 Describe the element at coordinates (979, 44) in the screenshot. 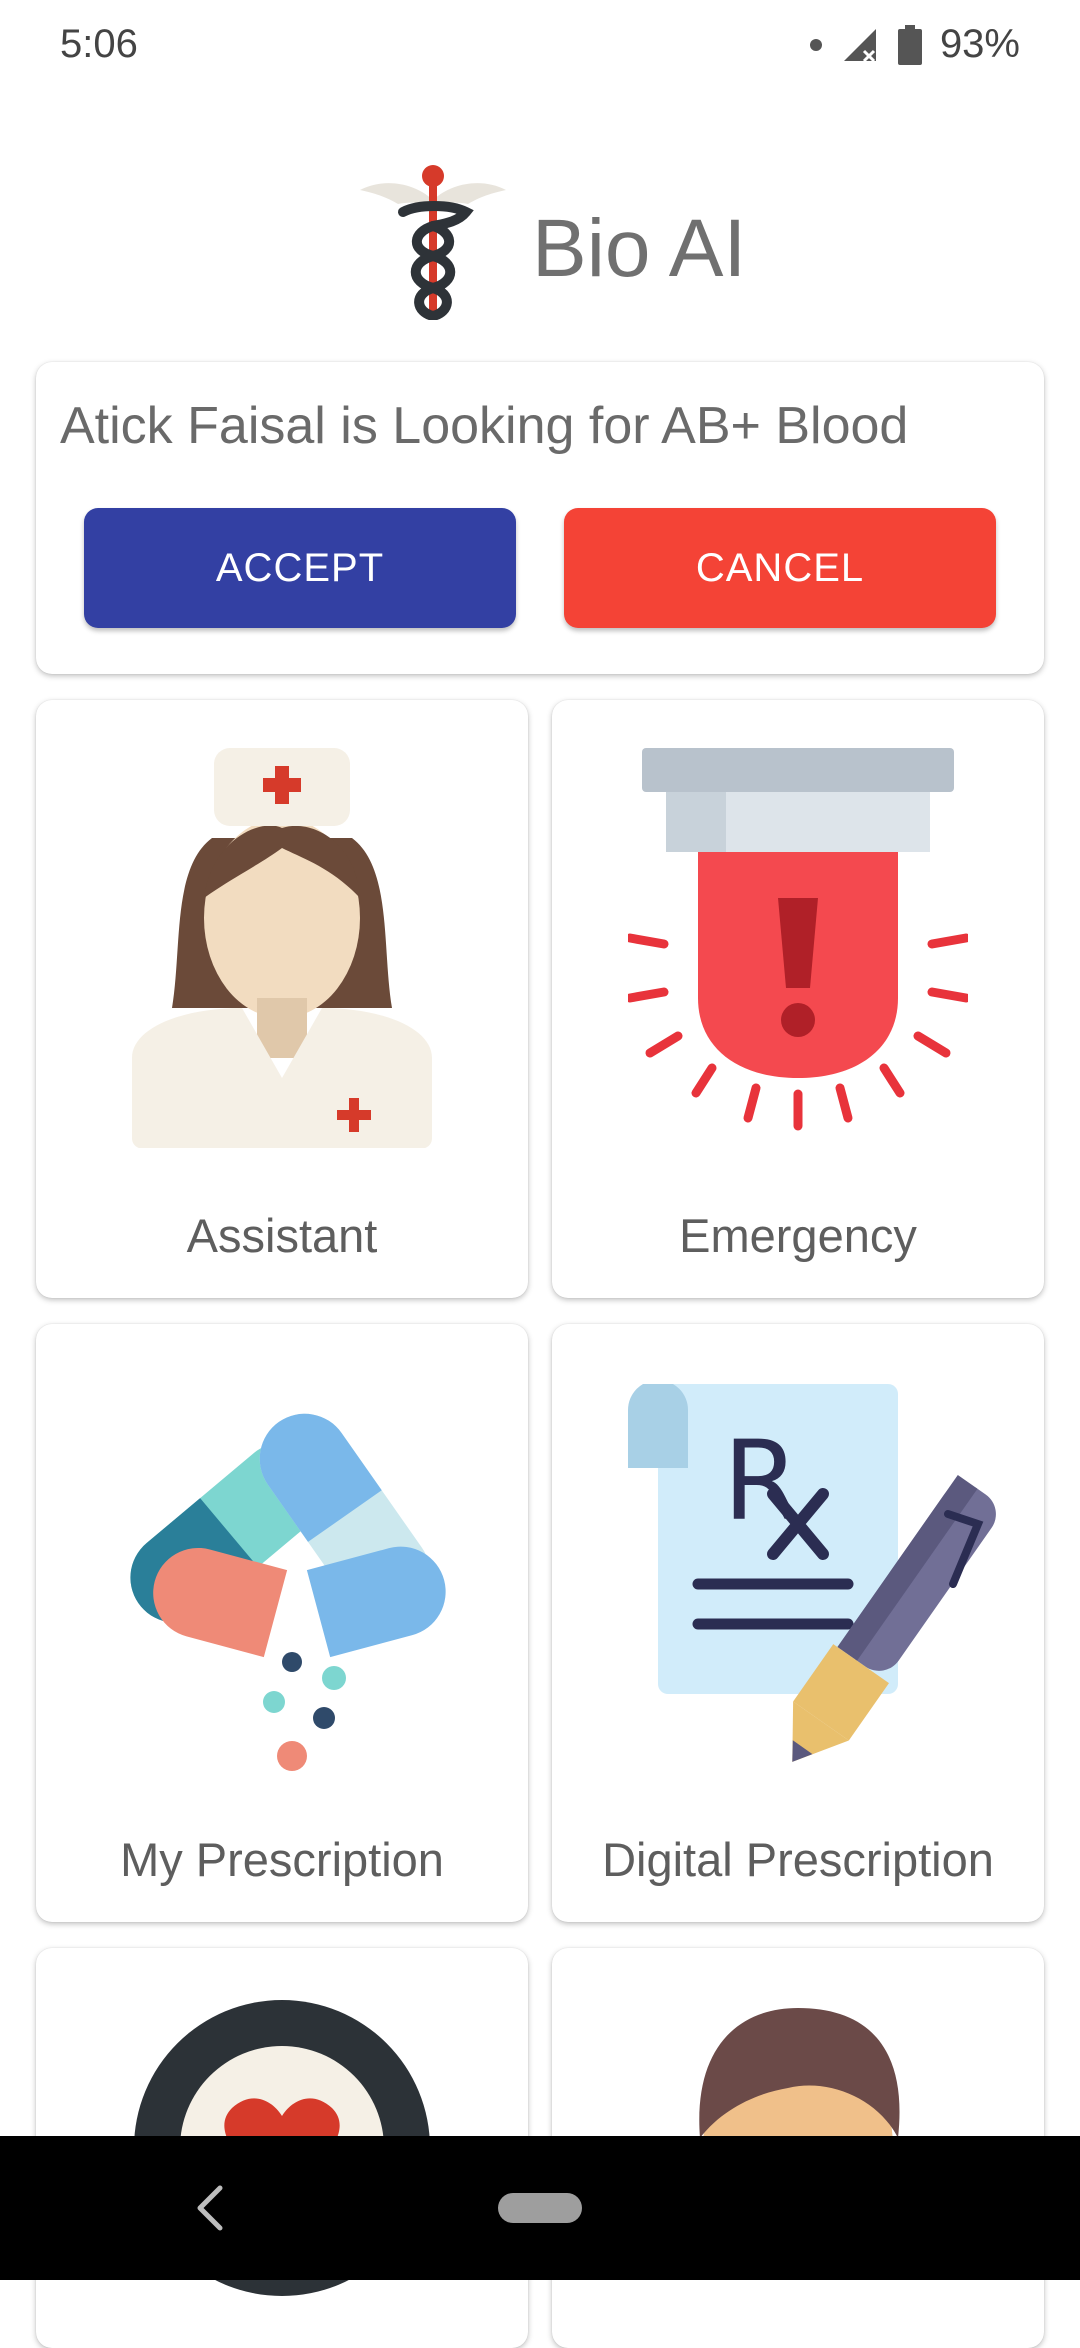

I see `battery-percent: 93%` at that location.